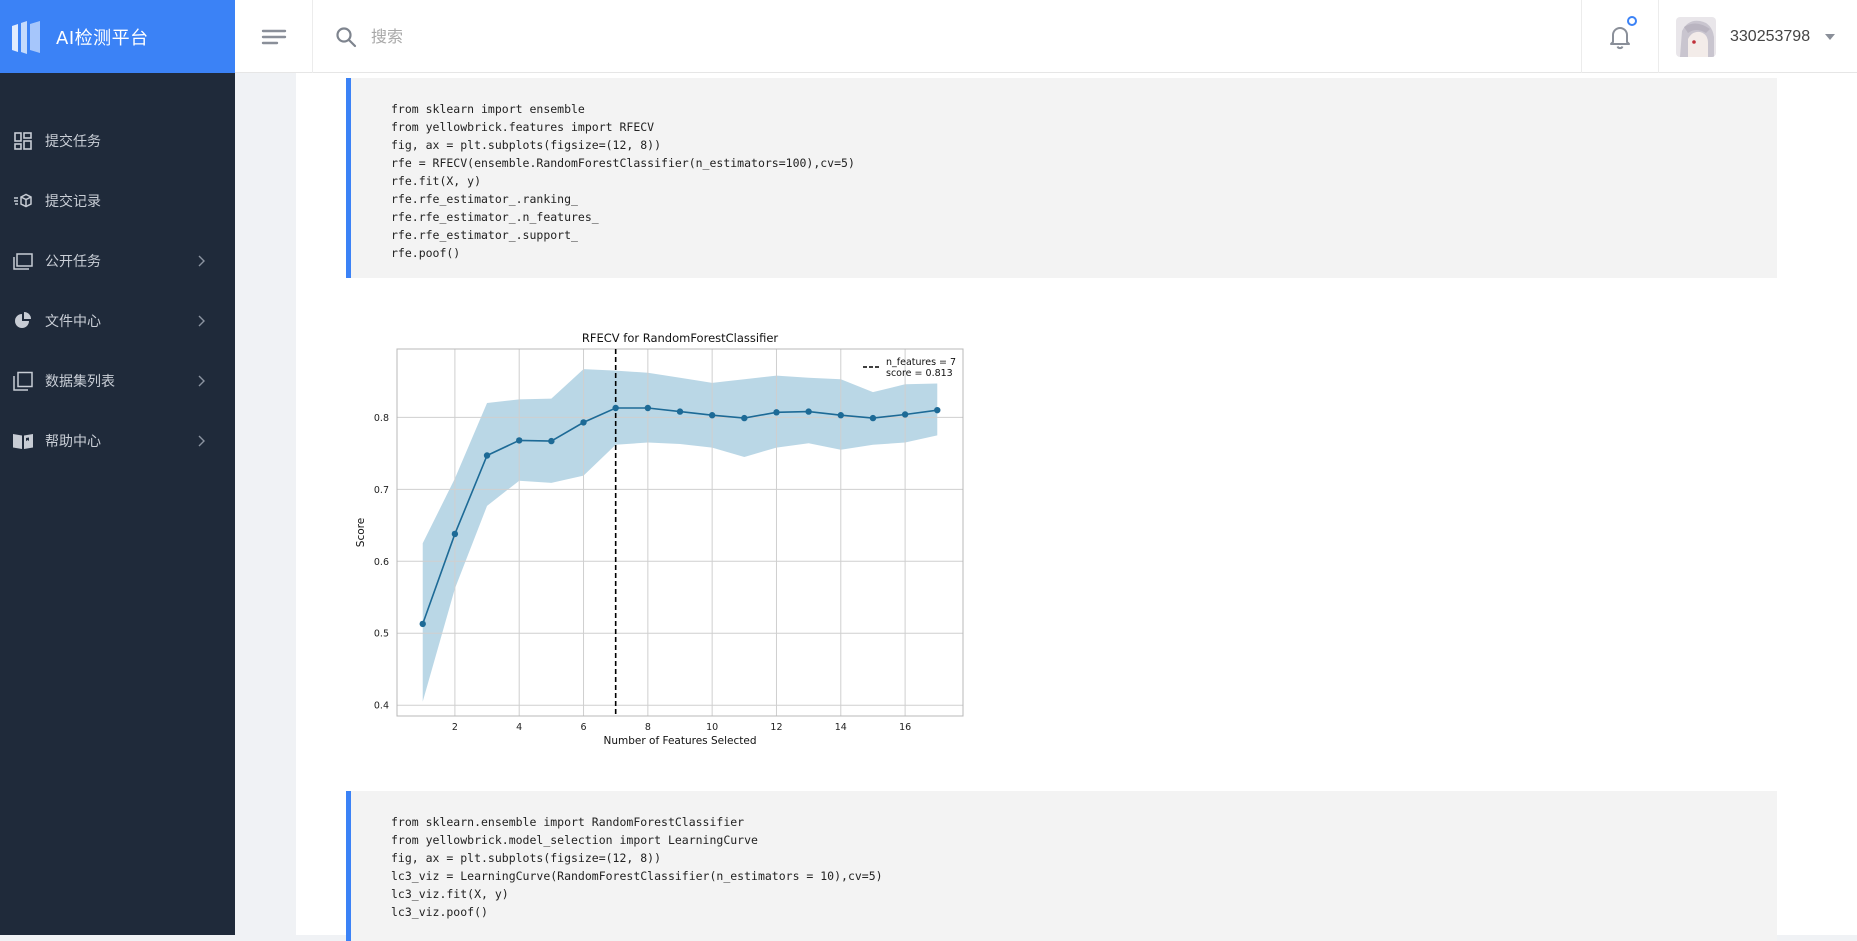 This screenshot has width=1857, height=941. Describe the element at coordinates (771, 36) in the screenshot. I see `search-input` at that location.